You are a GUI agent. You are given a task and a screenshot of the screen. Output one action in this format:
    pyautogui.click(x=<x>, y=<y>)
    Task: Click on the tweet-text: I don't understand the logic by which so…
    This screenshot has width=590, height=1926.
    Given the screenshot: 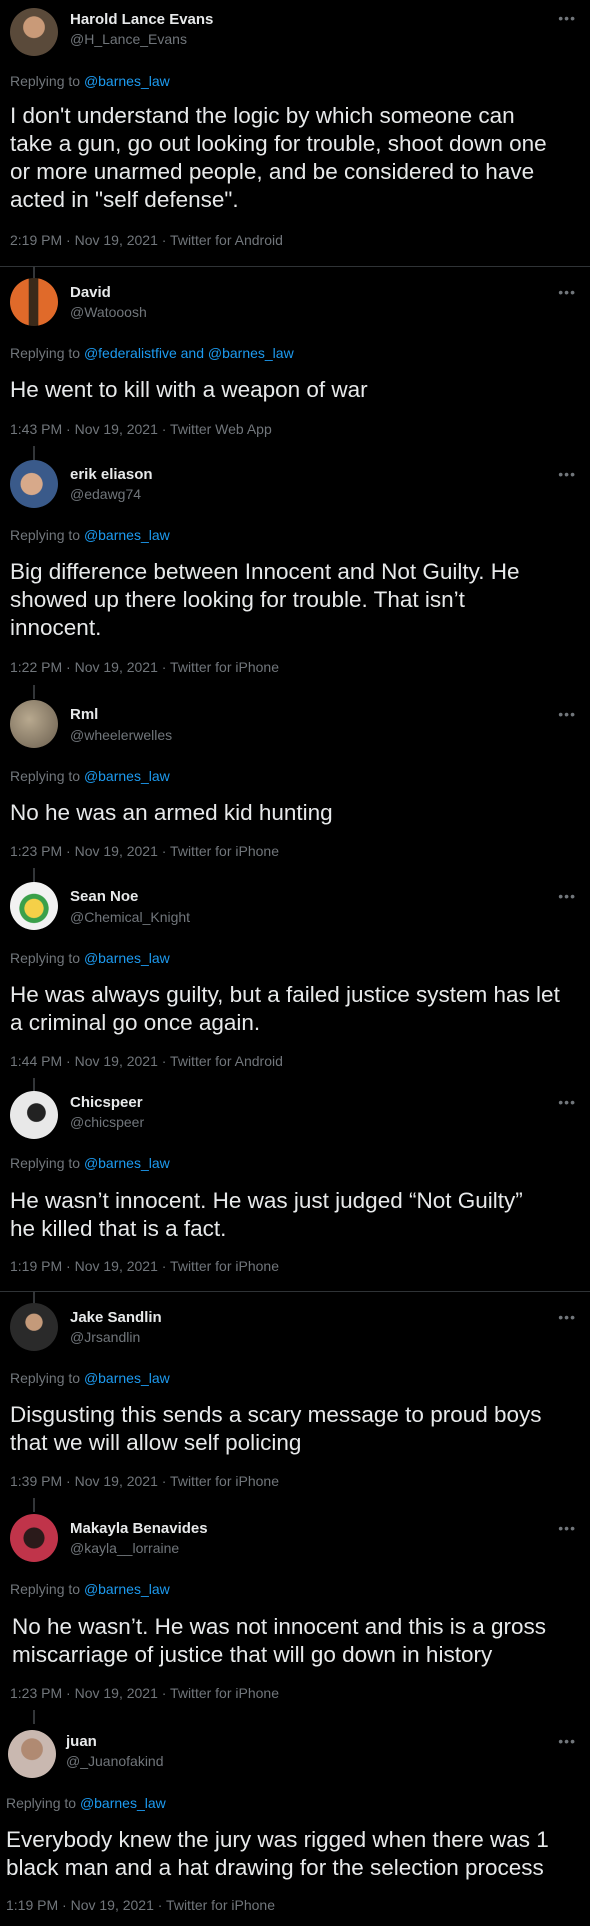 What is the action you would take?
    pyautogui.click(x=278, y=157)
    